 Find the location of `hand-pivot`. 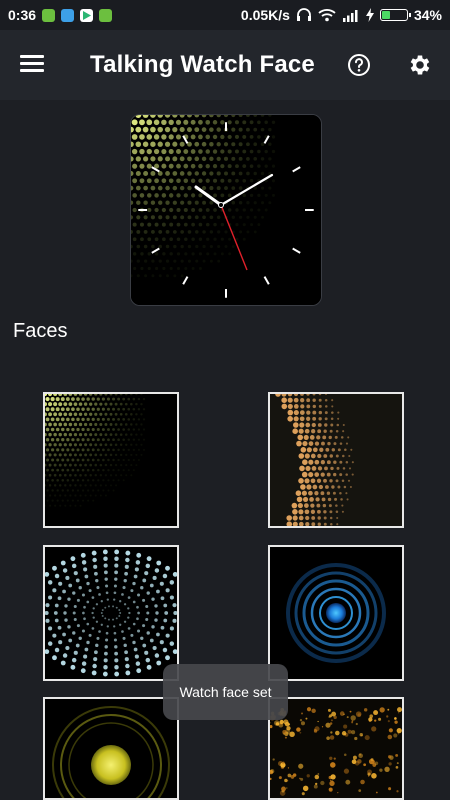

hand-pivot is located at coordinates (221, 205).